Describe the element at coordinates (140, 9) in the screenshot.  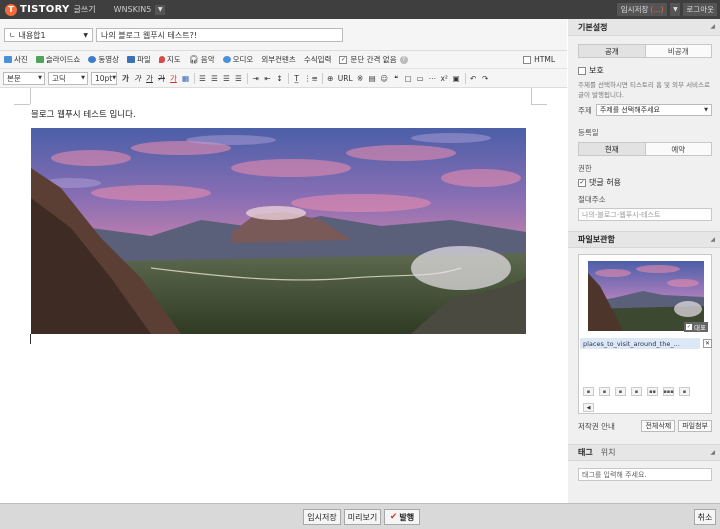
I see `blog-selector: WNSKIN5 ▼` at that location.